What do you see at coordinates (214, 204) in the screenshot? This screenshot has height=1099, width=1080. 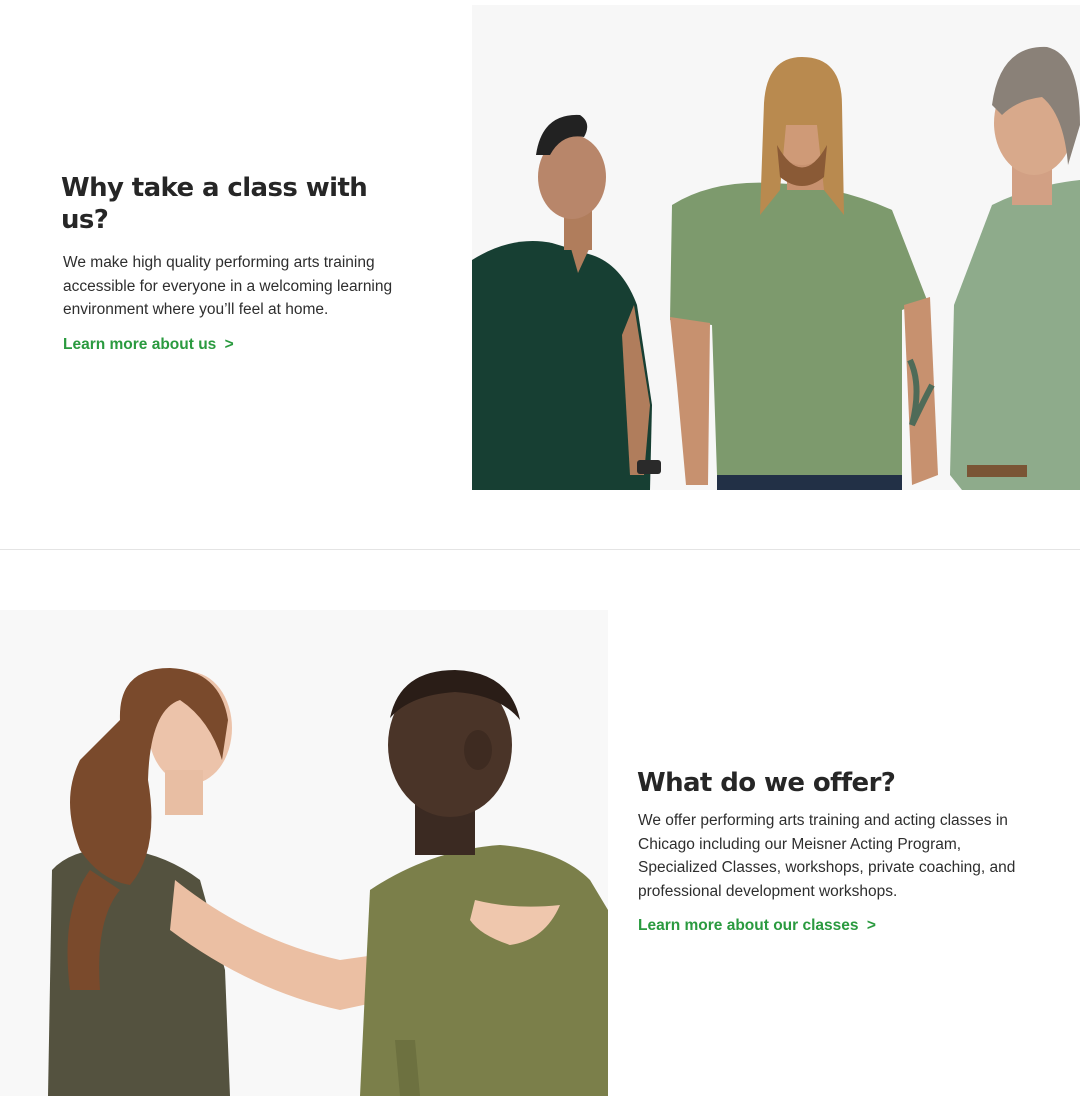 I see `about-heading: Why take a class with us?` at bounding box center [214, 204].